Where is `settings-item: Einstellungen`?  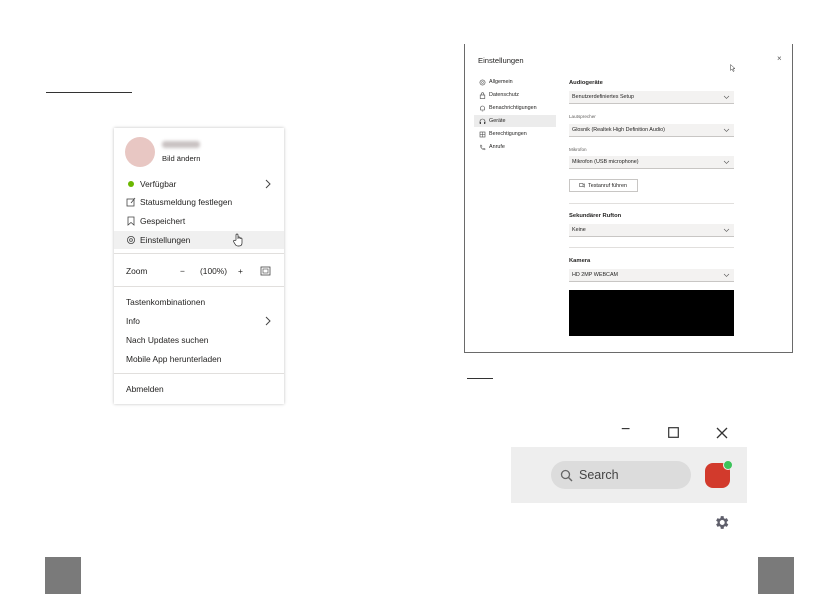 settings-item: Einstellungen is located at coordinates (199, 240).